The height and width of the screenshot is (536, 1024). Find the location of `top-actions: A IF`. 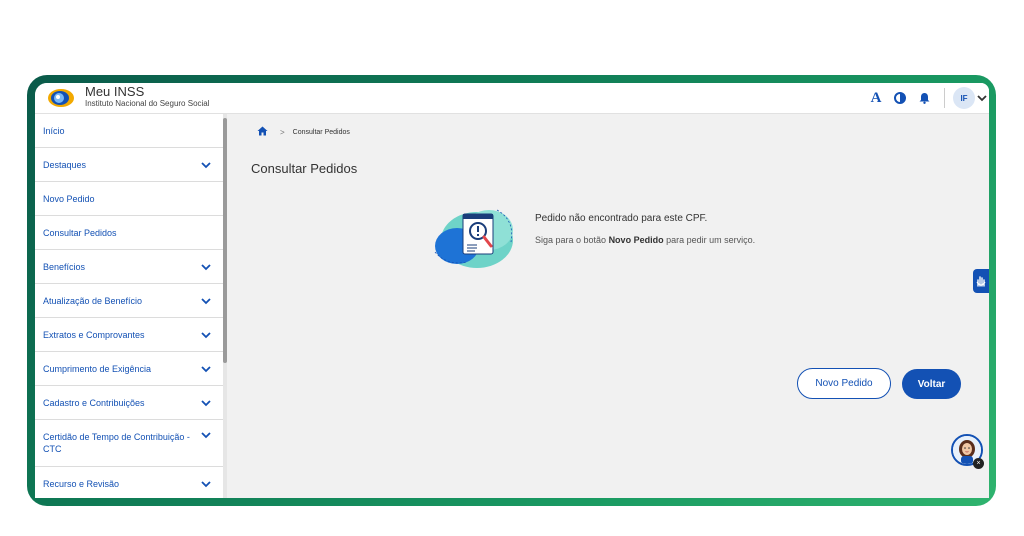

top-actions: A IF is located at coordinates (926, 98).